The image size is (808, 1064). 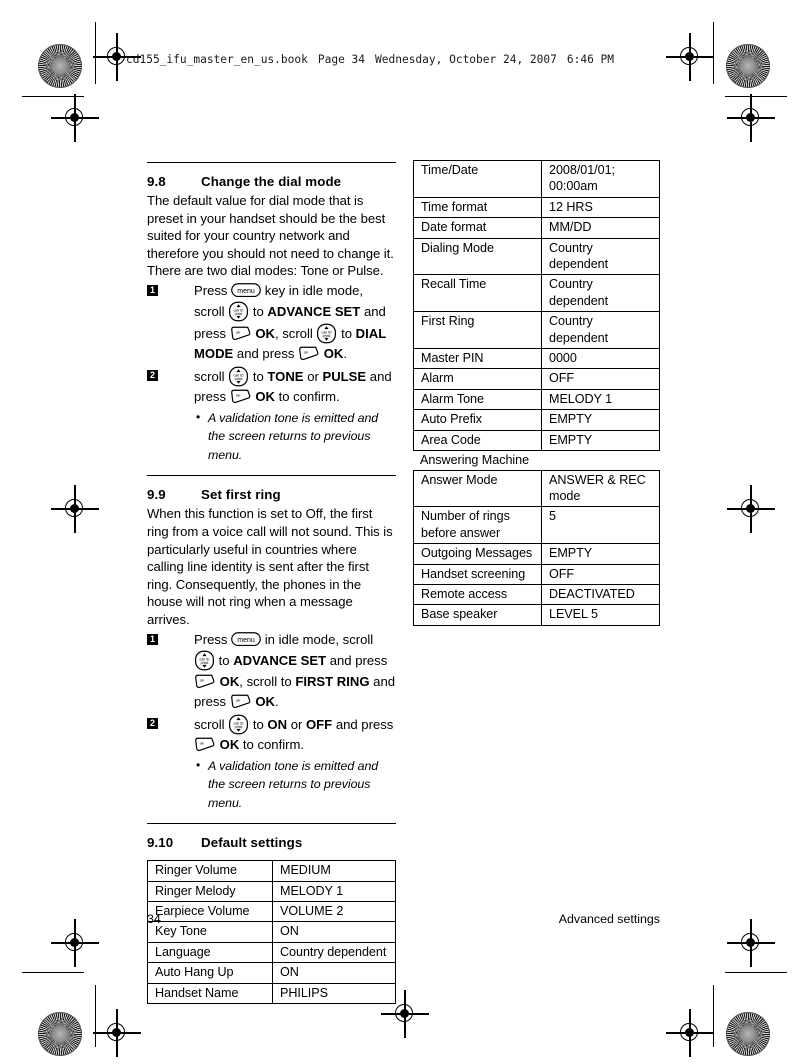 What do you see at coordinates (475, 460) in the screenshot?
I see `answering-machine-caption: Answering Machine` at bounding box center [475, 460].